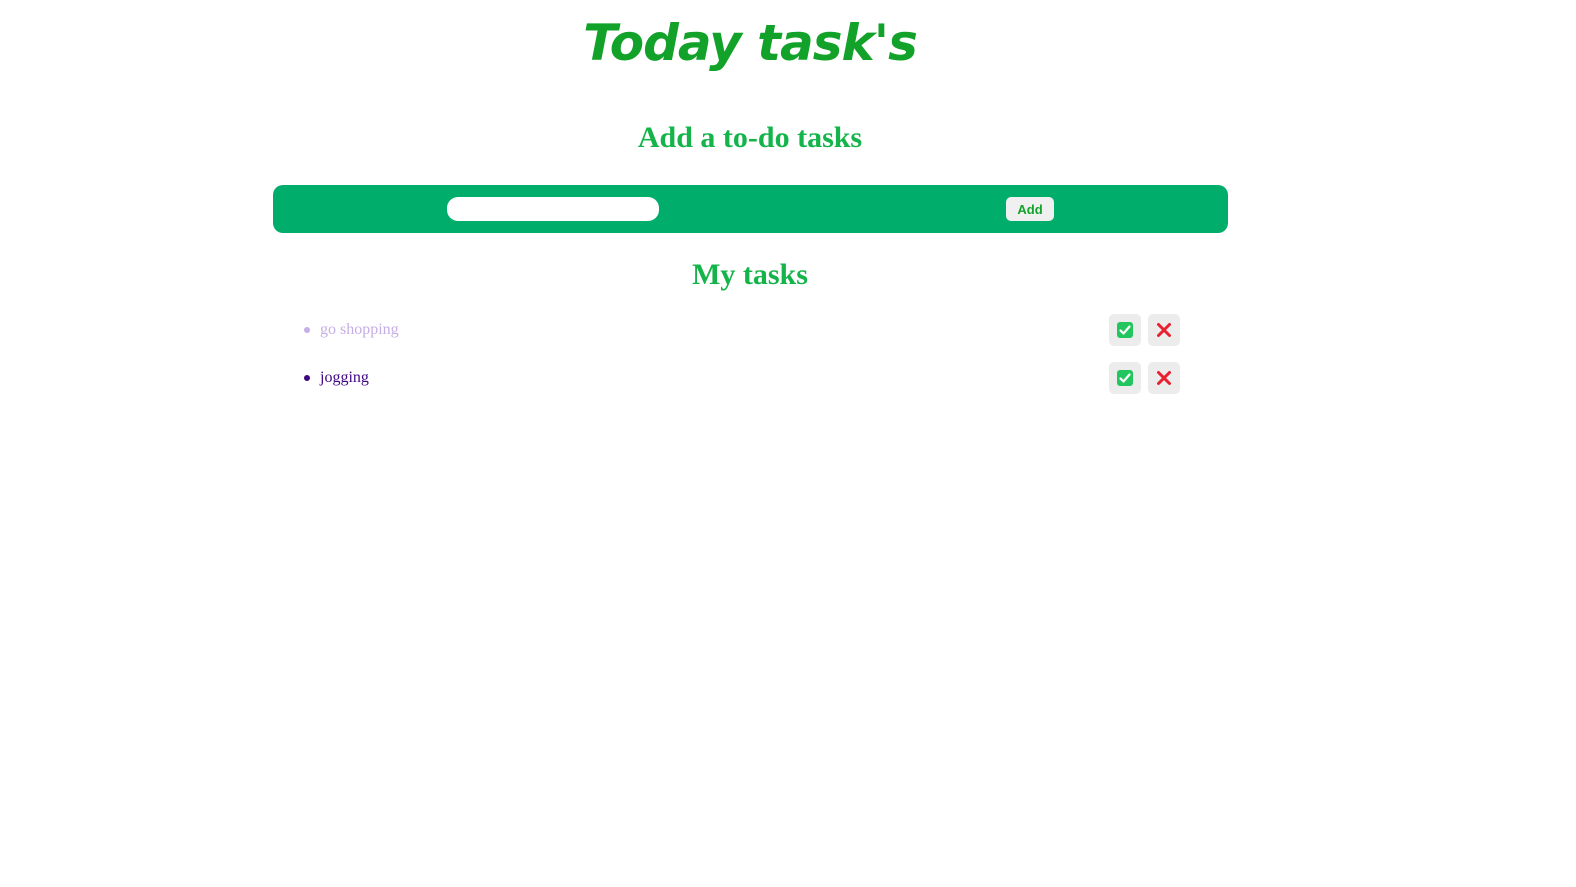  What do you see at coordinates (750, 137) in the screenshot?
I see `add-task-heading: Add a to-do tasks` at bounding box center [750, 137].